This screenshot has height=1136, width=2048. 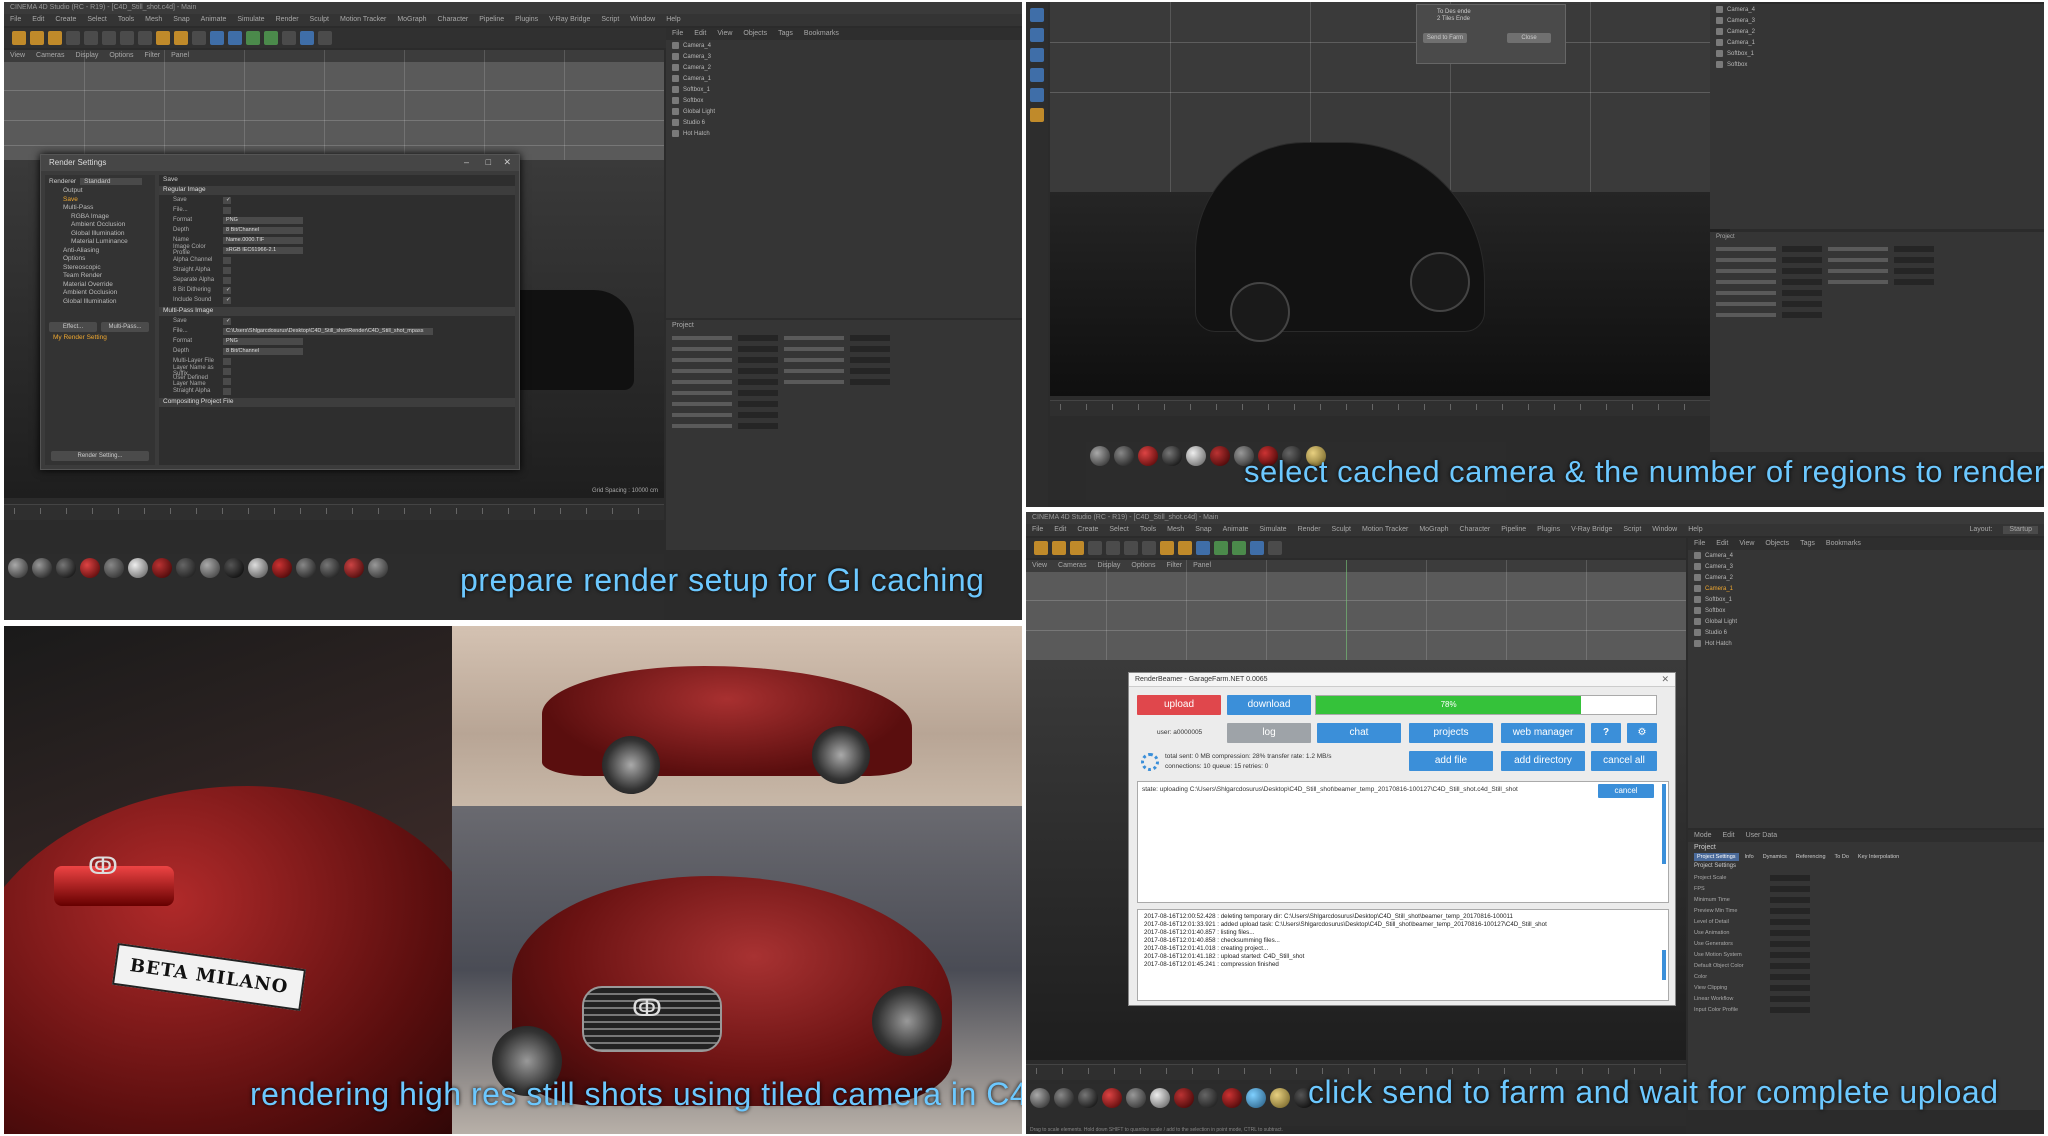 I want to click on render-settings-titlebar: Render Settings – □ ✕, so click(x=280, y=163).